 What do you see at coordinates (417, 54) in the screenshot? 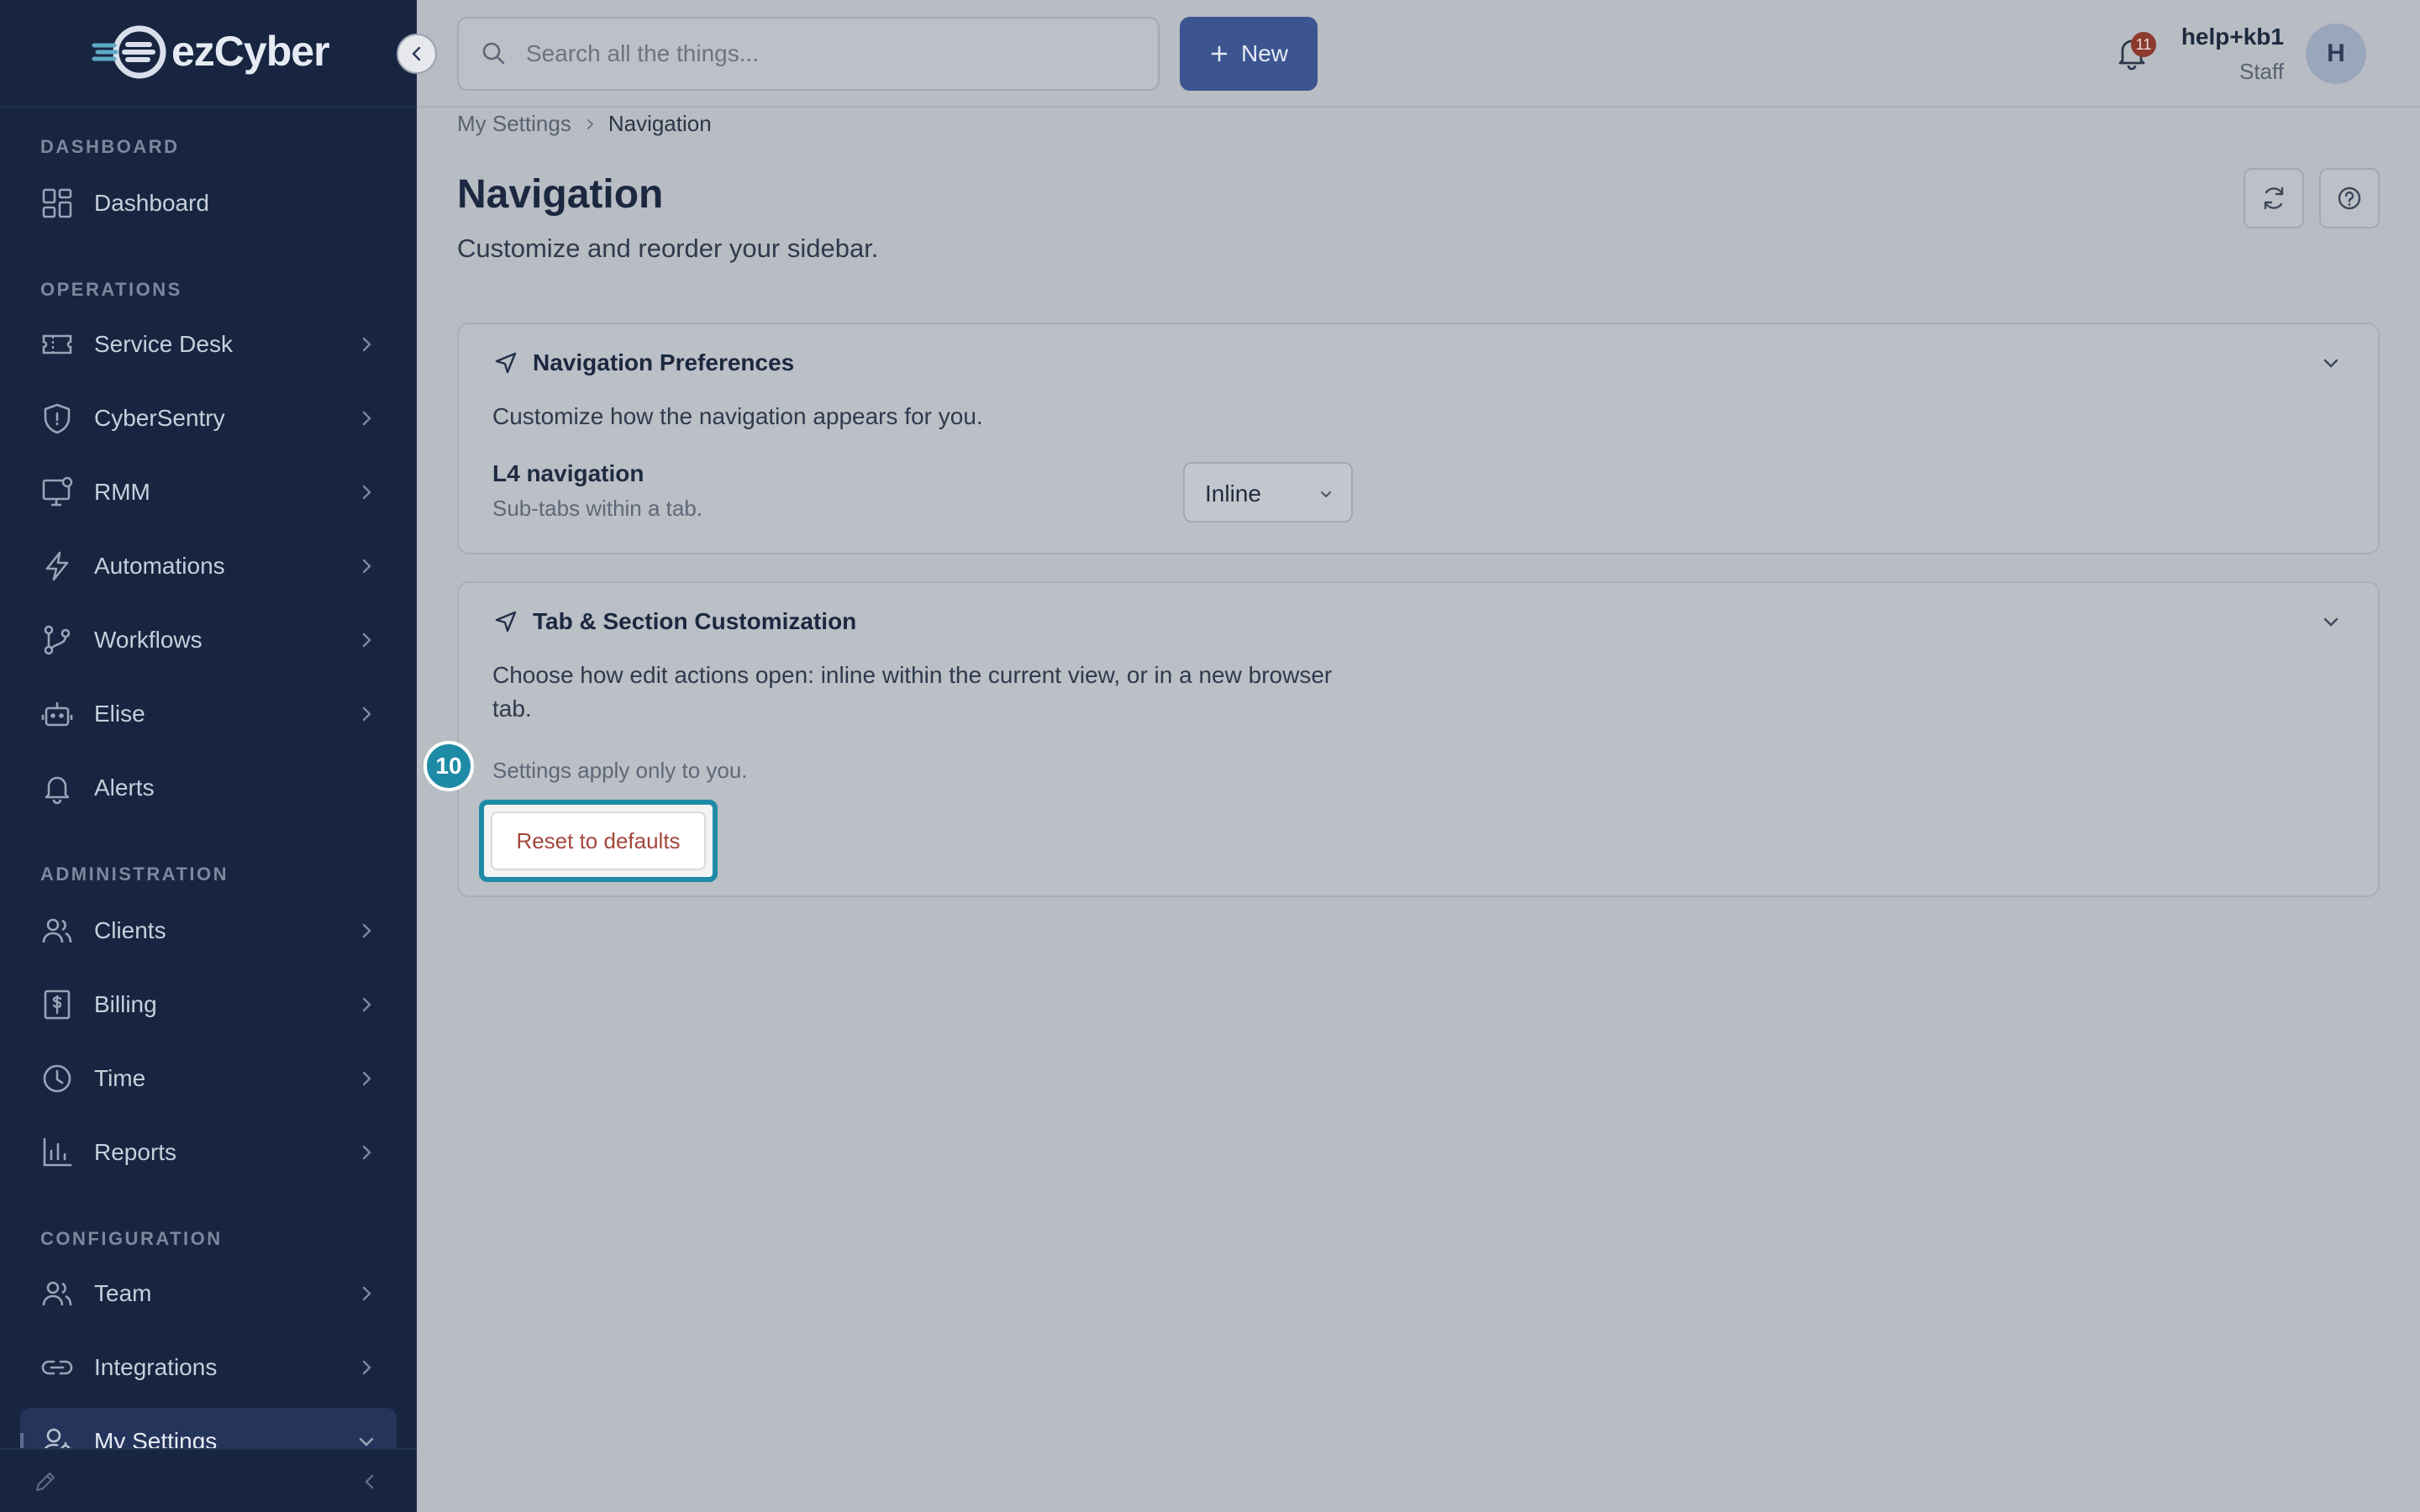
I see `collapse-sidebar-button` at bounding box center [417, 54].